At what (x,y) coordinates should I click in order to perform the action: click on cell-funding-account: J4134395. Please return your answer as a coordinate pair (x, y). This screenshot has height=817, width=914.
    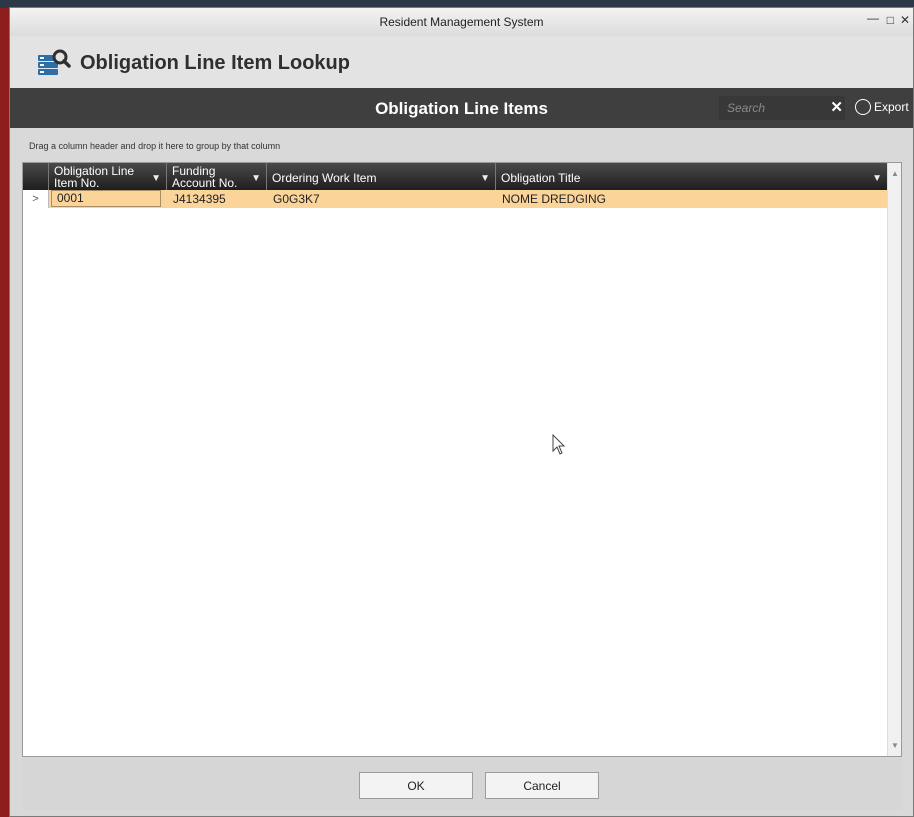
    Looking at the image, I should click on (199, 199).